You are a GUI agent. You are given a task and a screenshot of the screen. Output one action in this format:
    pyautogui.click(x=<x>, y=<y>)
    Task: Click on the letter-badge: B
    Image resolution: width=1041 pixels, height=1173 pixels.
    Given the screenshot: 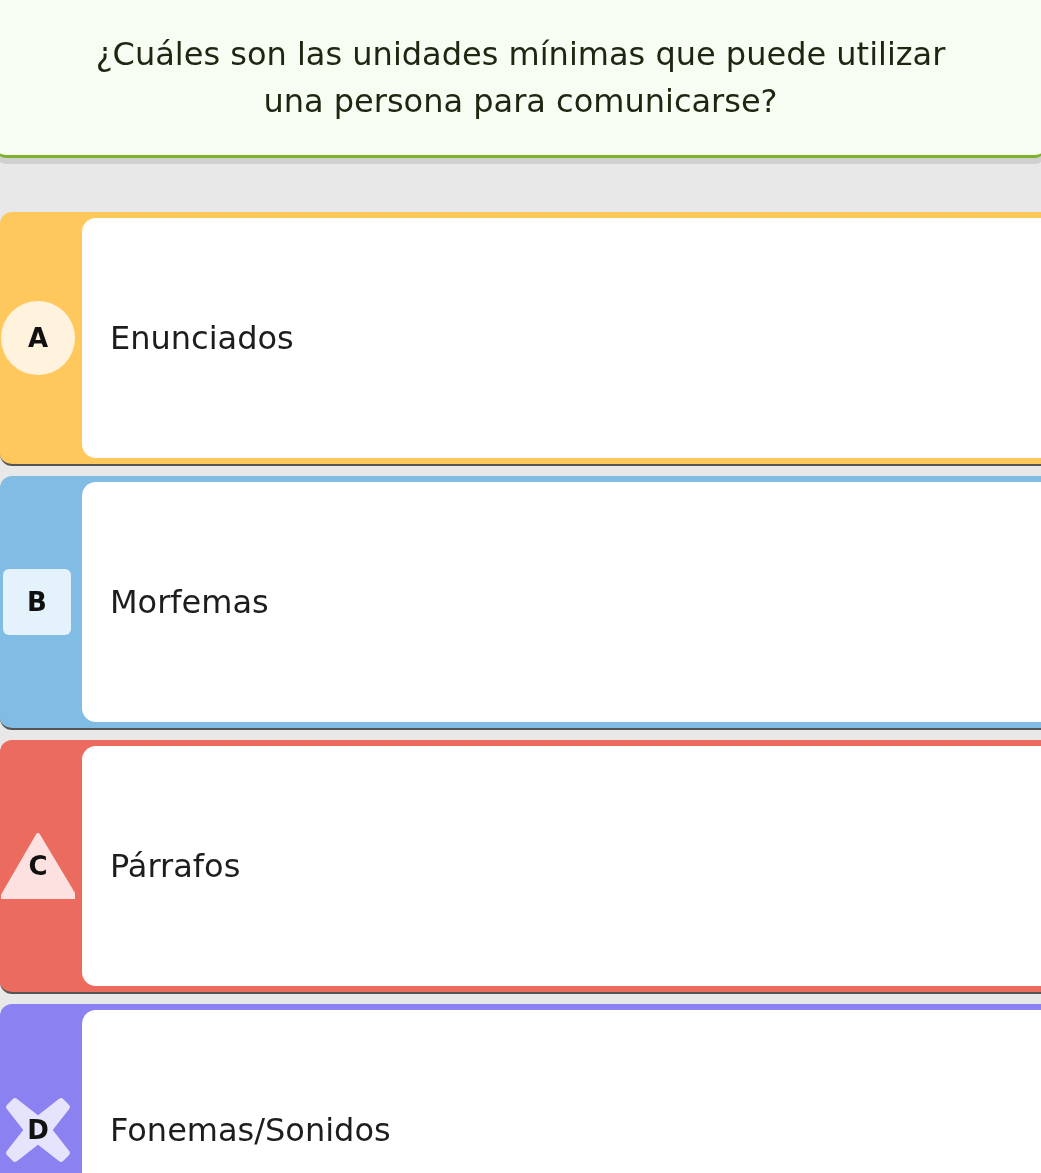 What is the action you would take?
    pyautogui.click(x=37, y=602)
    